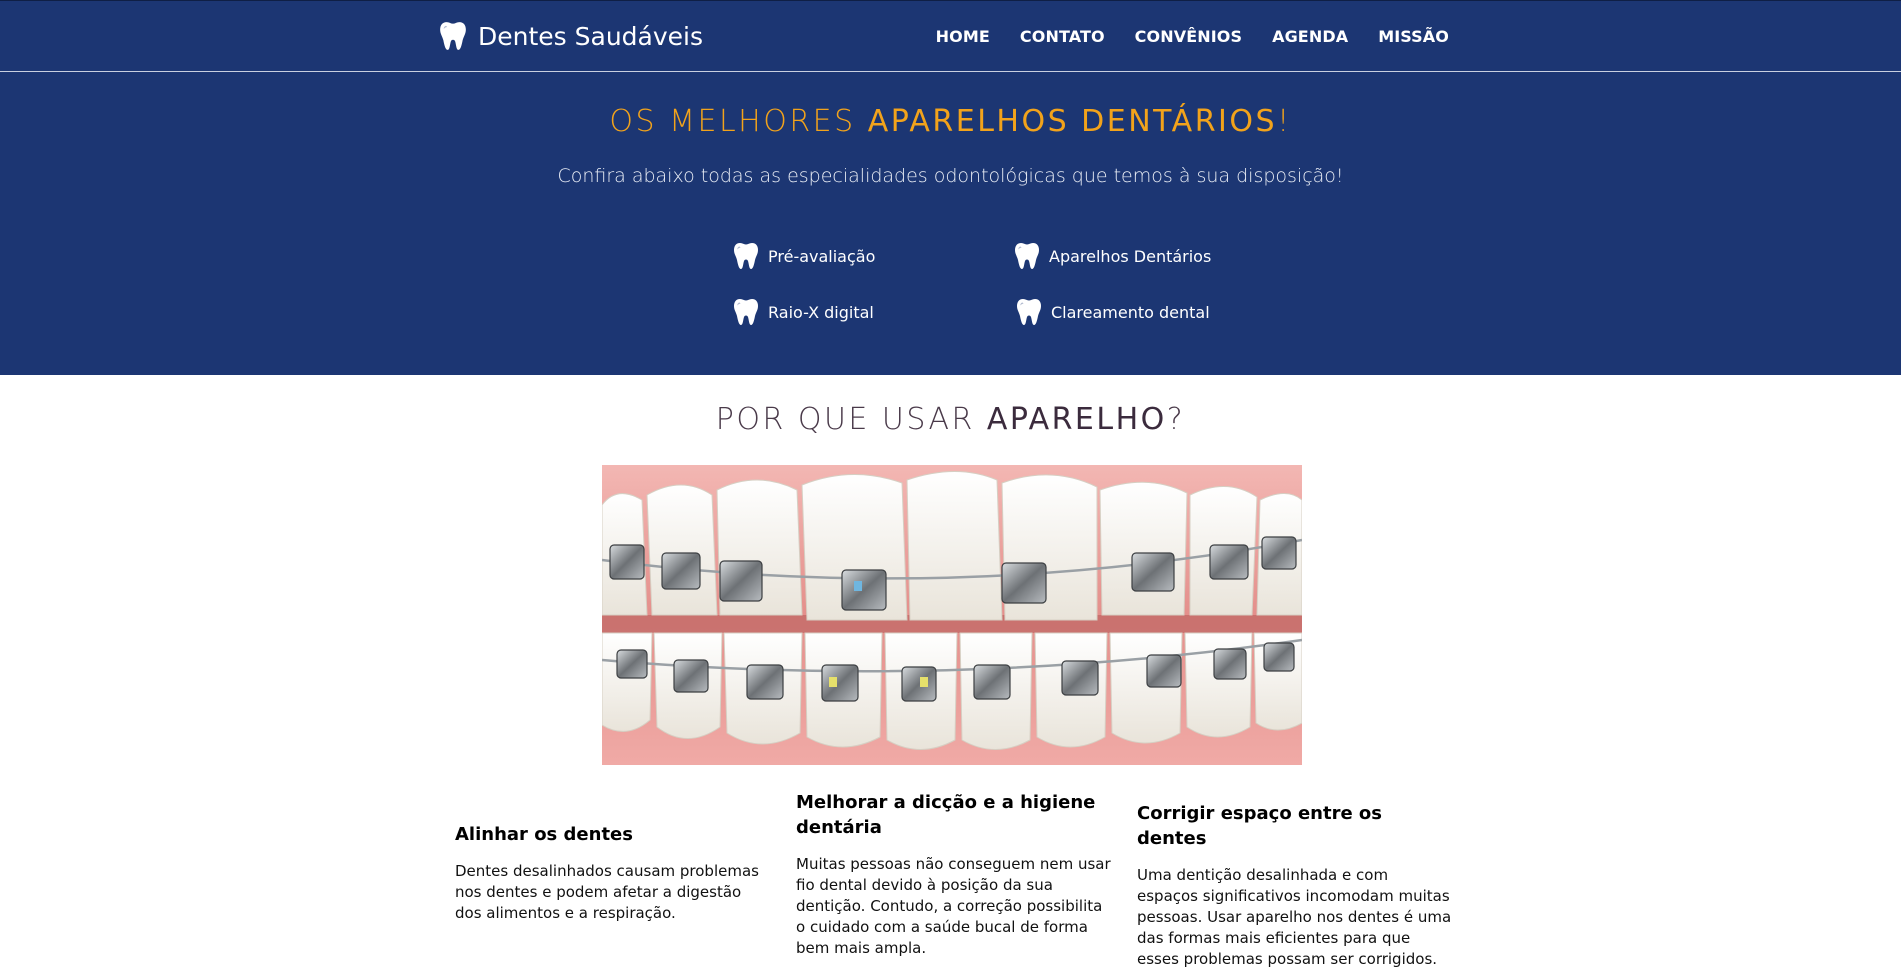 The width and height of the screenshot is (1901, 970). I want to click on braces-photo, so click(952, 615).